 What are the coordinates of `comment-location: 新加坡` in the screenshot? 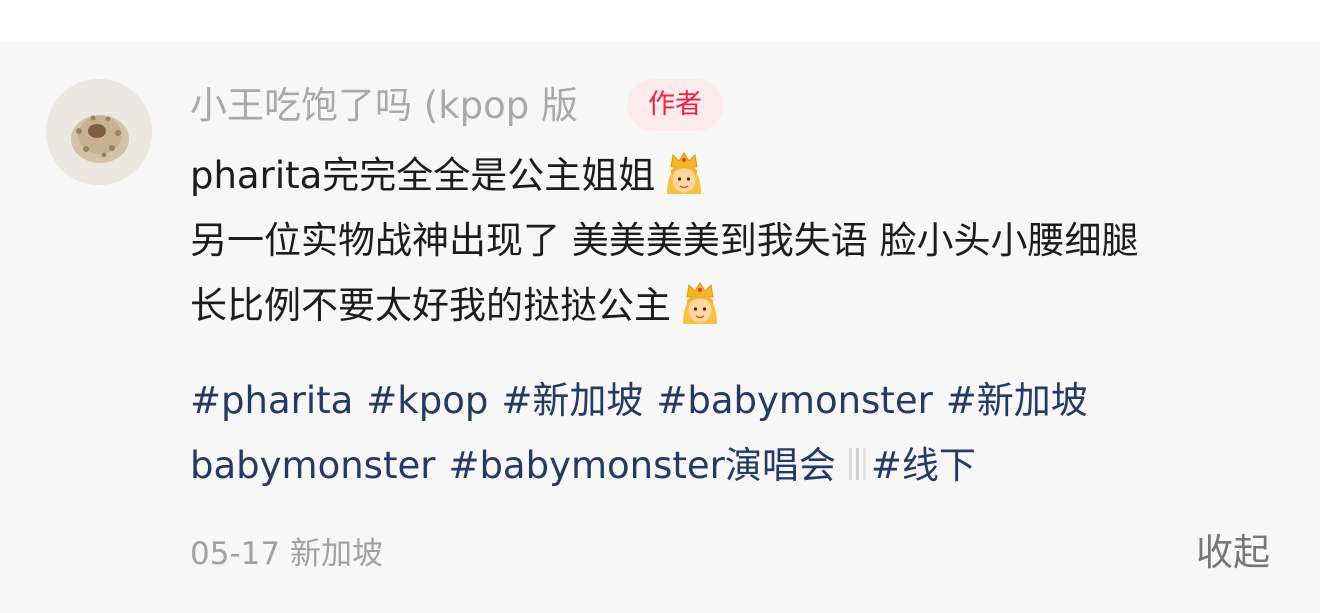 It's located at (336, 554).